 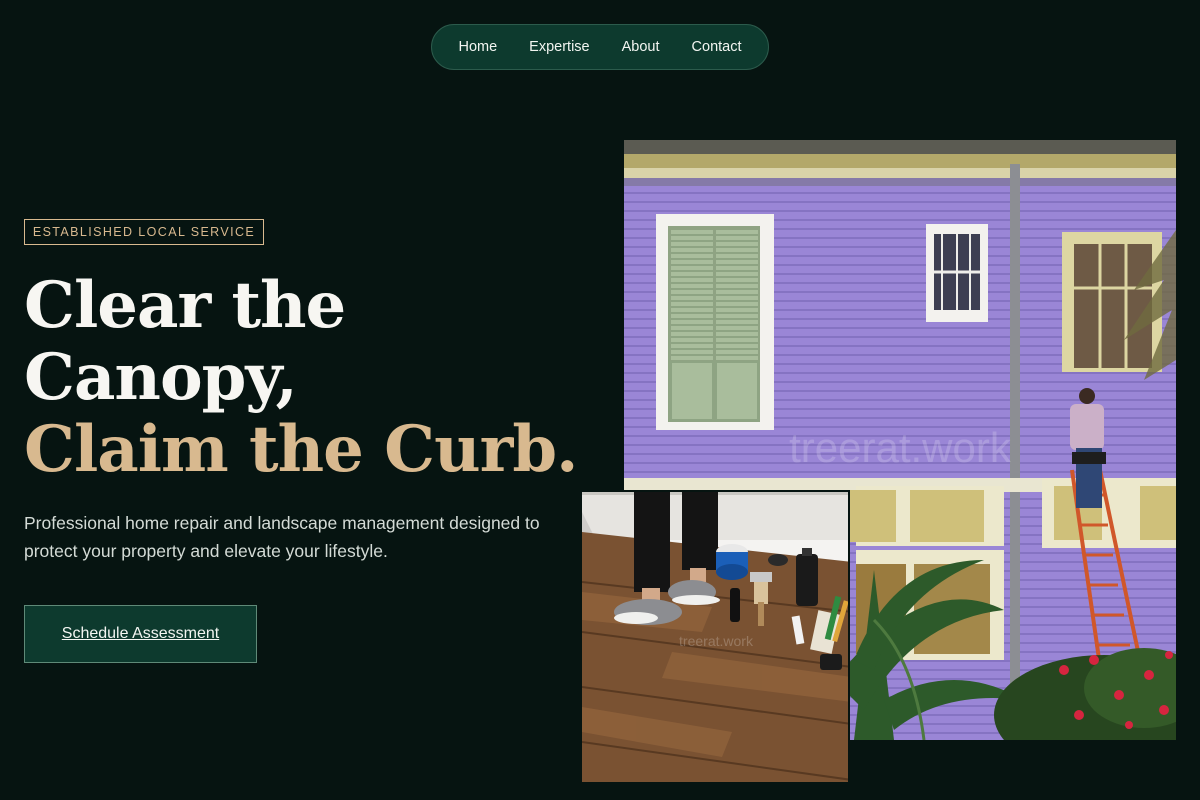 I want to click on headline-line-2: Canopy,, so click(x=161, y=377).